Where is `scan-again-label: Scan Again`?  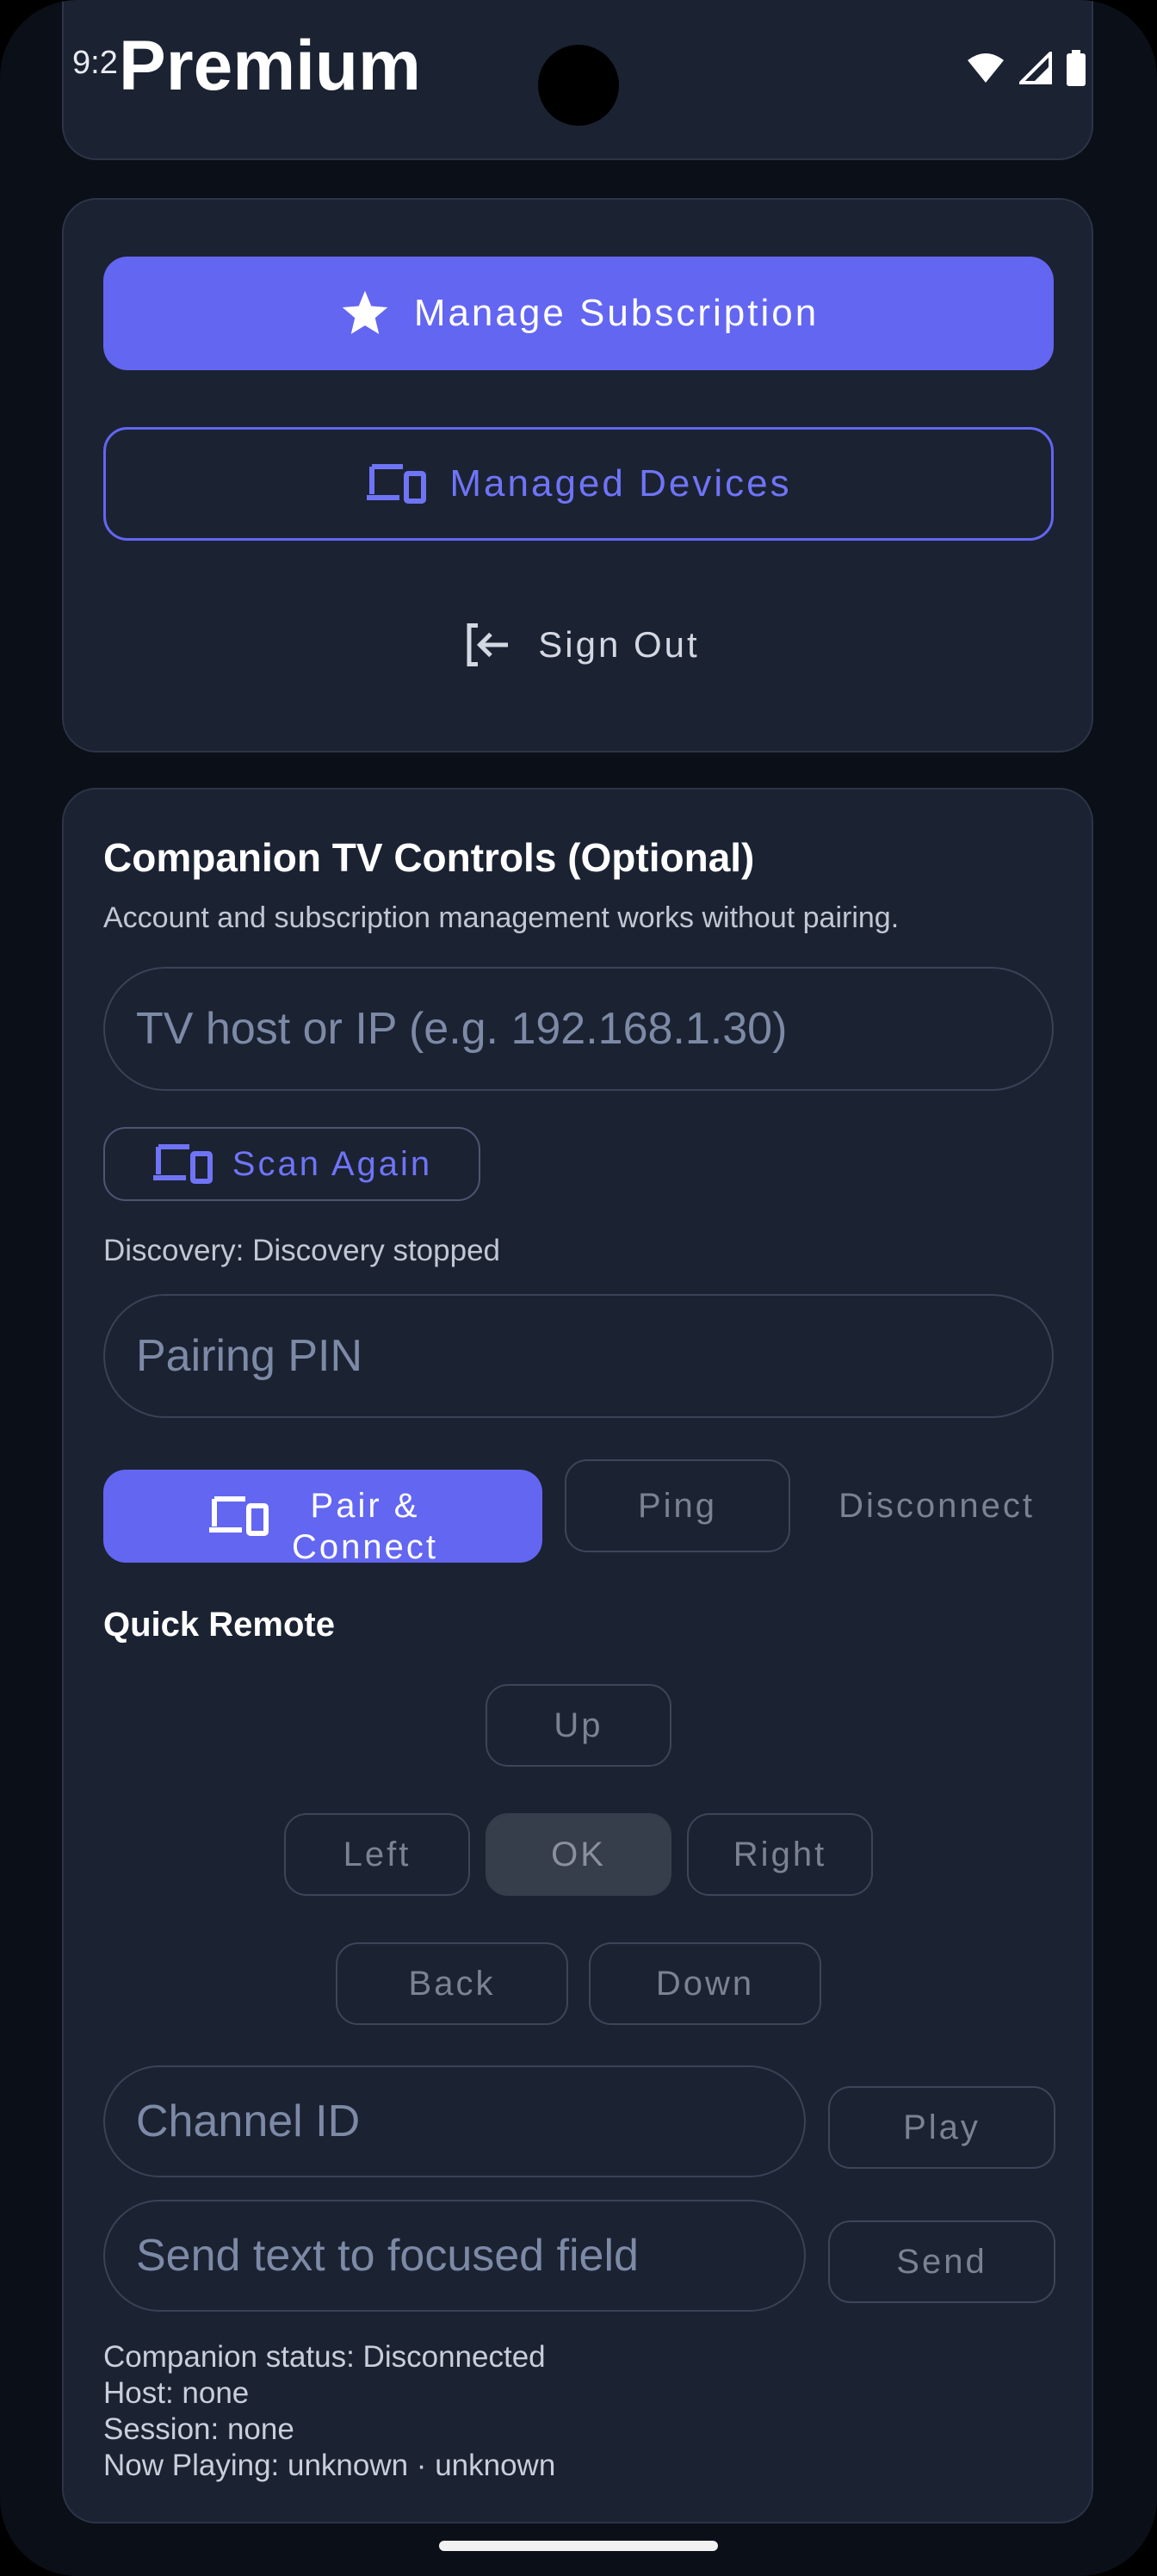
scan-again-label: Scan Again is located at coordinates (332, 1163).